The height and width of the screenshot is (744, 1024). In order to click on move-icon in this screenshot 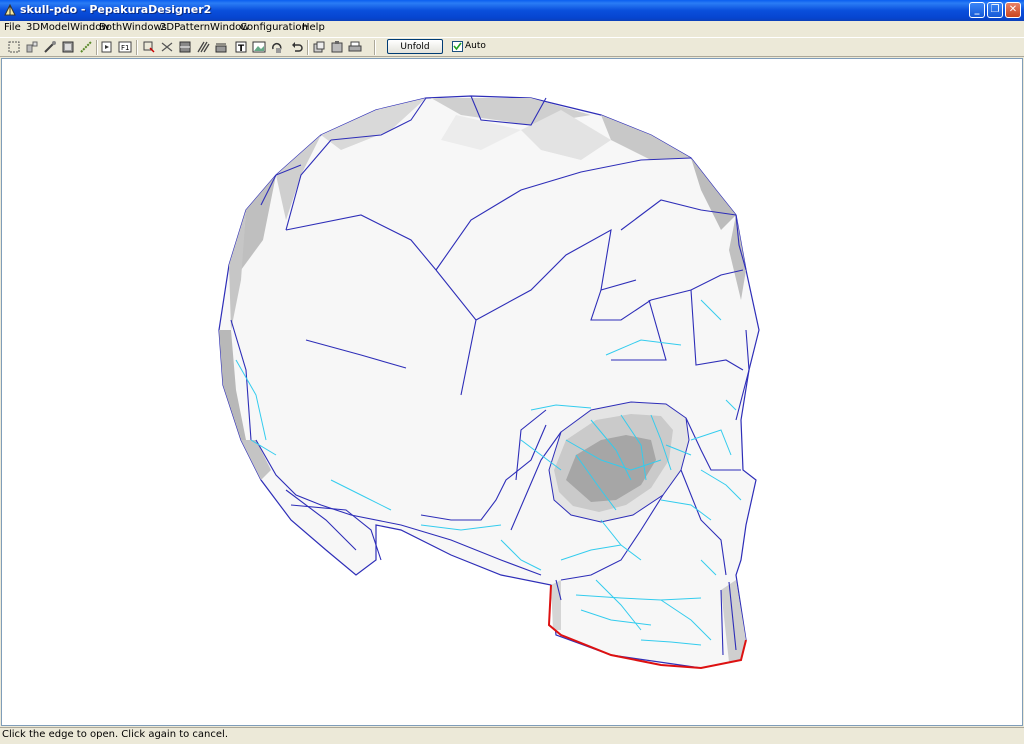, I will do `click(32, 47)`.